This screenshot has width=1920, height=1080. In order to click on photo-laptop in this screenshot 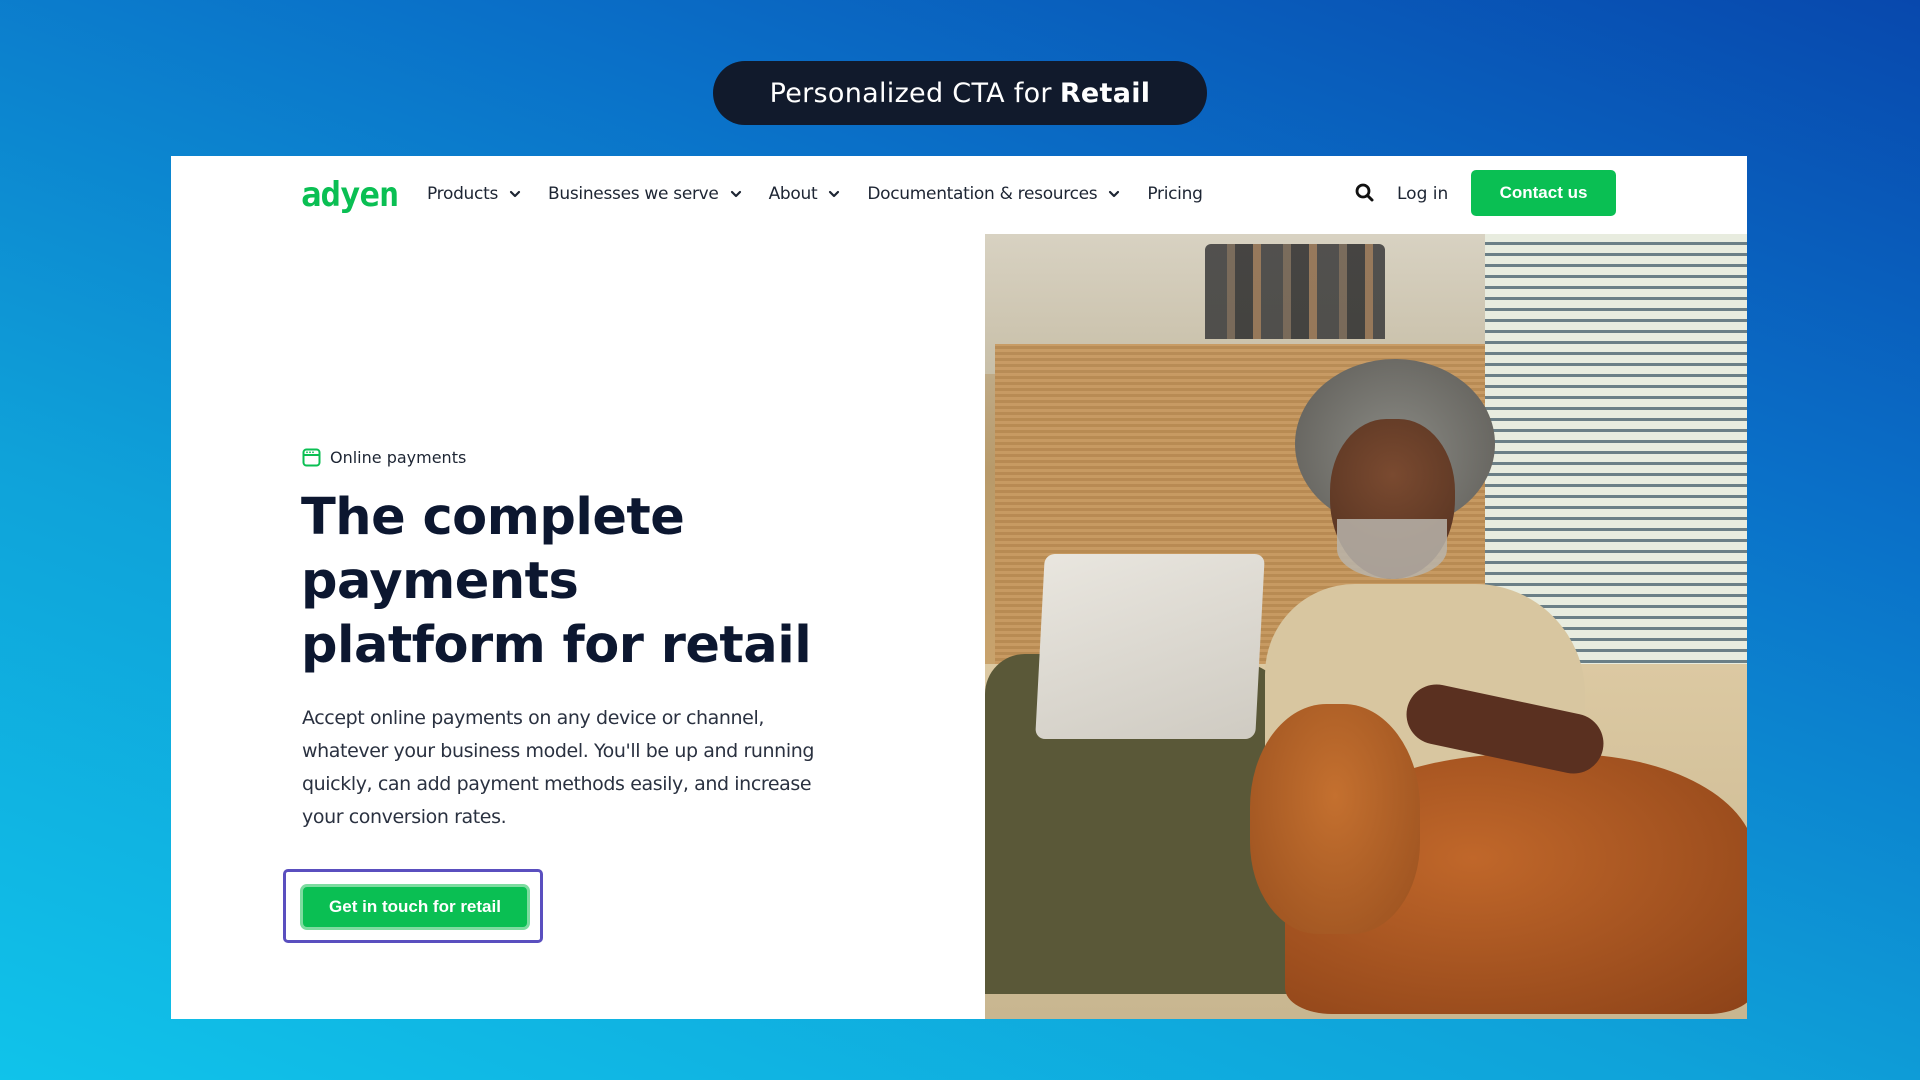, I will do `click(1150, 646)`.